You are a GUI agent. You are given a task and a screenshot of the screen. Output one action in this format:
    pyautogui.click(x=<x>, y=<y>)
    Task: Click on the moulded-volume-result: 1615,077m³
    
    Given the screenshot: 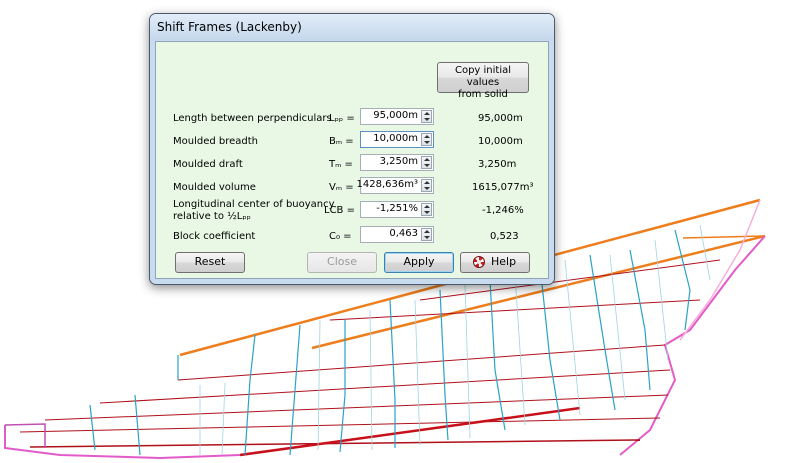 What is the action you would take?
    pyautogui.click(x=503, y=187)
    